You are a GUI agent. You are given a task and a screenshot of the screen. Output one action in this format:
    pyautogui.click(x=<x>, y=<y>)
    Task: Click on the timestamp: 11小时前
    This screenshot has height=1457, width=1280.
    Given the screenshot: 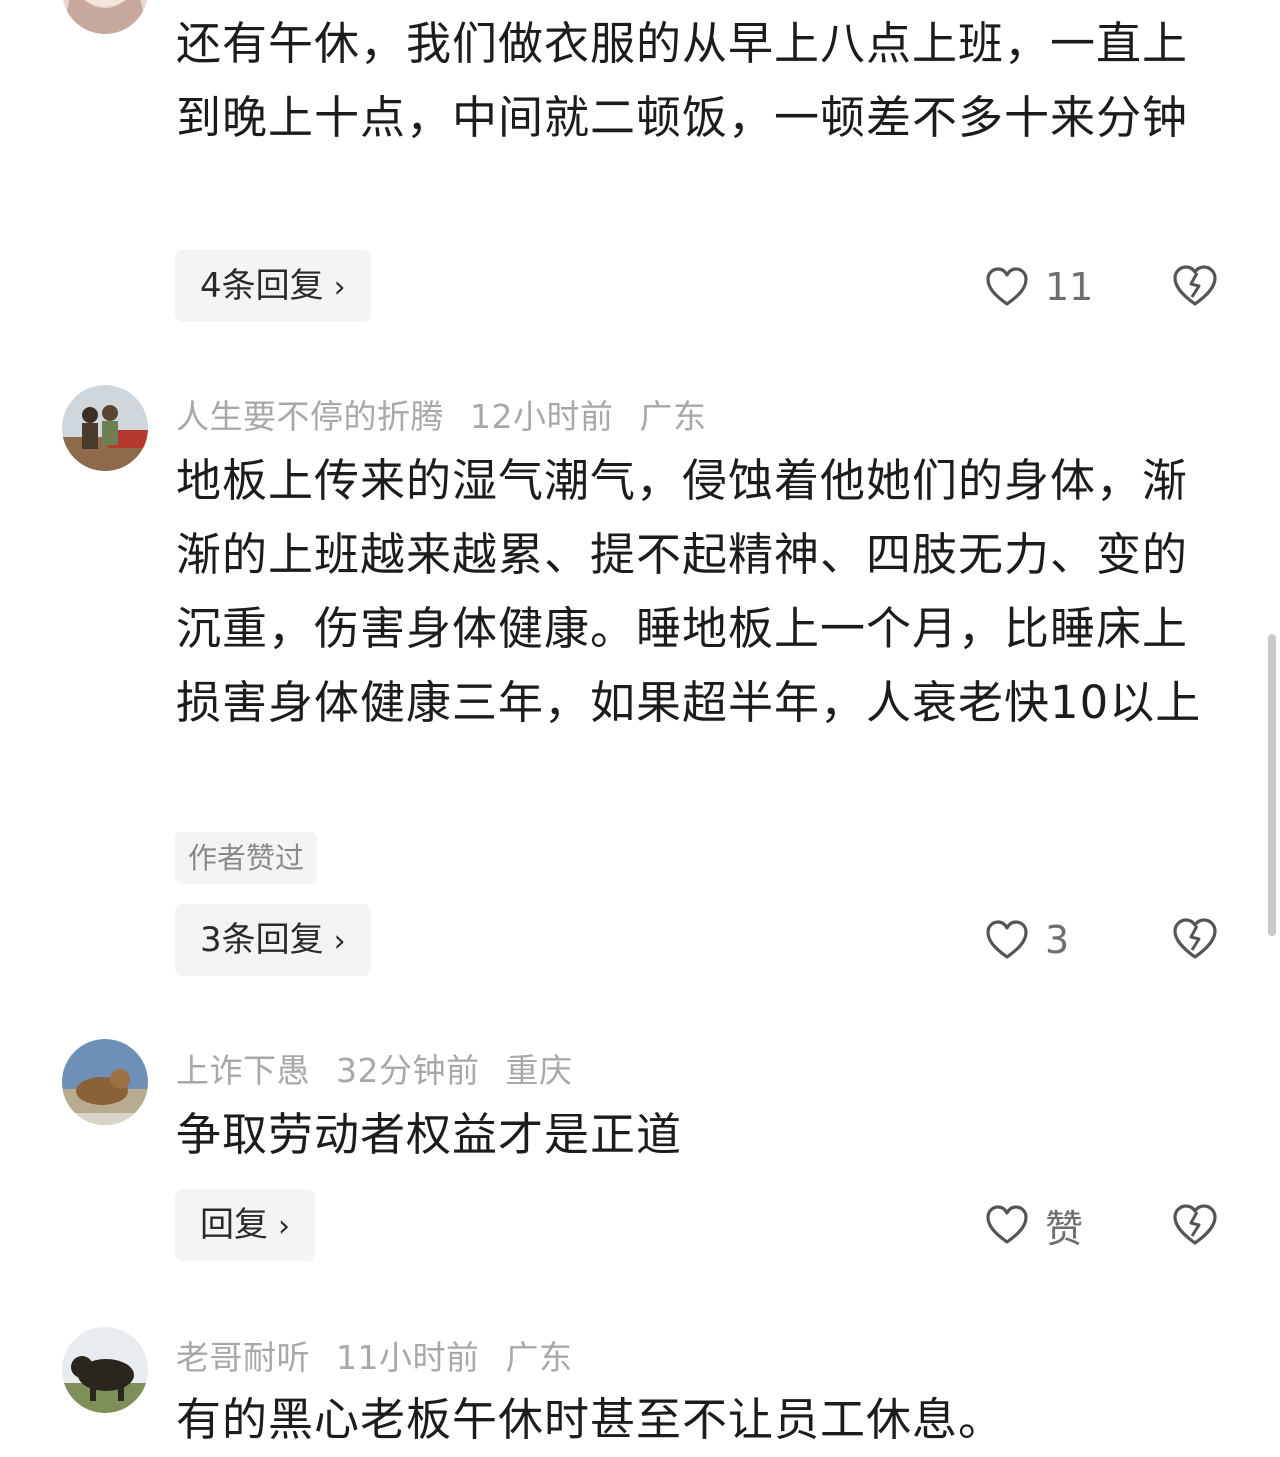 What is the action you would take?
    pyautogui.click(x=408, y=1357)
    